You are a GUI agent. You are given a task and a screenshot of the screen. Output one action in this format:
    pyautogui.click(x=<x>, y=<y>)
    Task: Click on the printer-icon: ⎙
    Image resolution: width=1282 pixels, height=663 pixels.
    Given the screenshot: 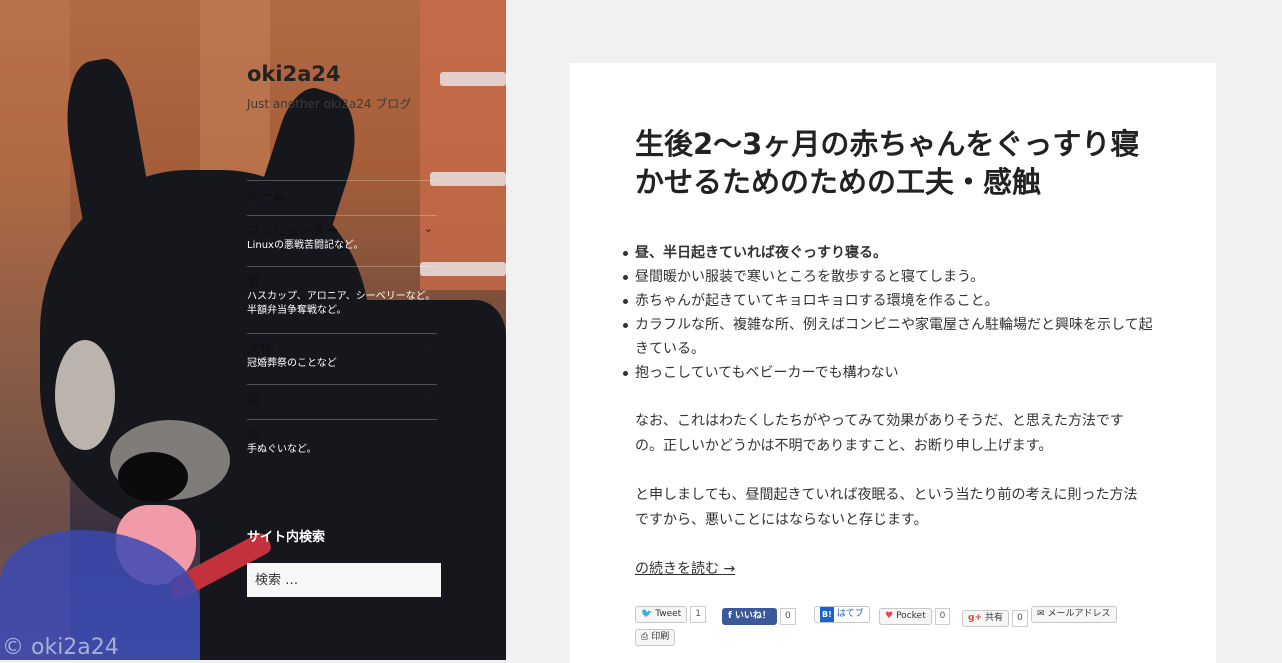 What is the action you would take?
    pyautogui.click(x=645, y=637)
    